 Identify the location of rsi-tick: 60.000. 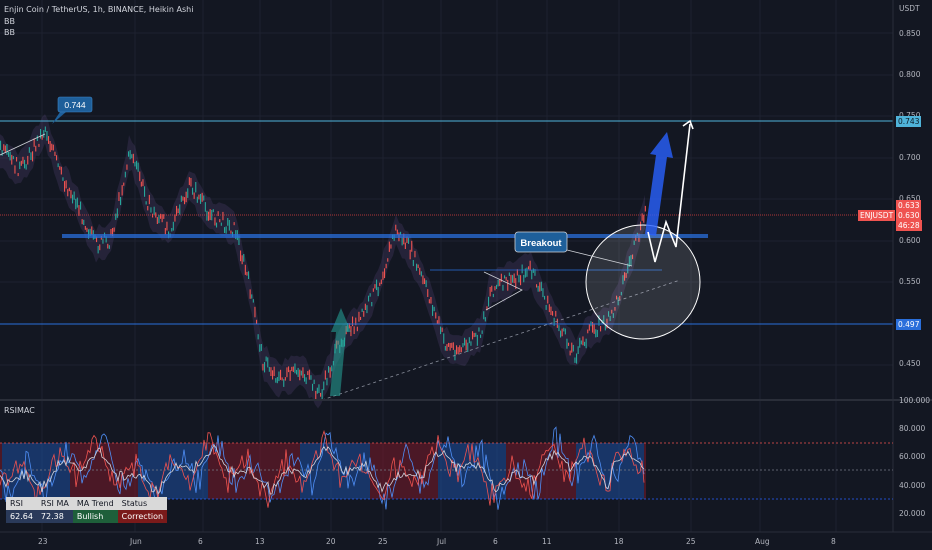
(912, 456).